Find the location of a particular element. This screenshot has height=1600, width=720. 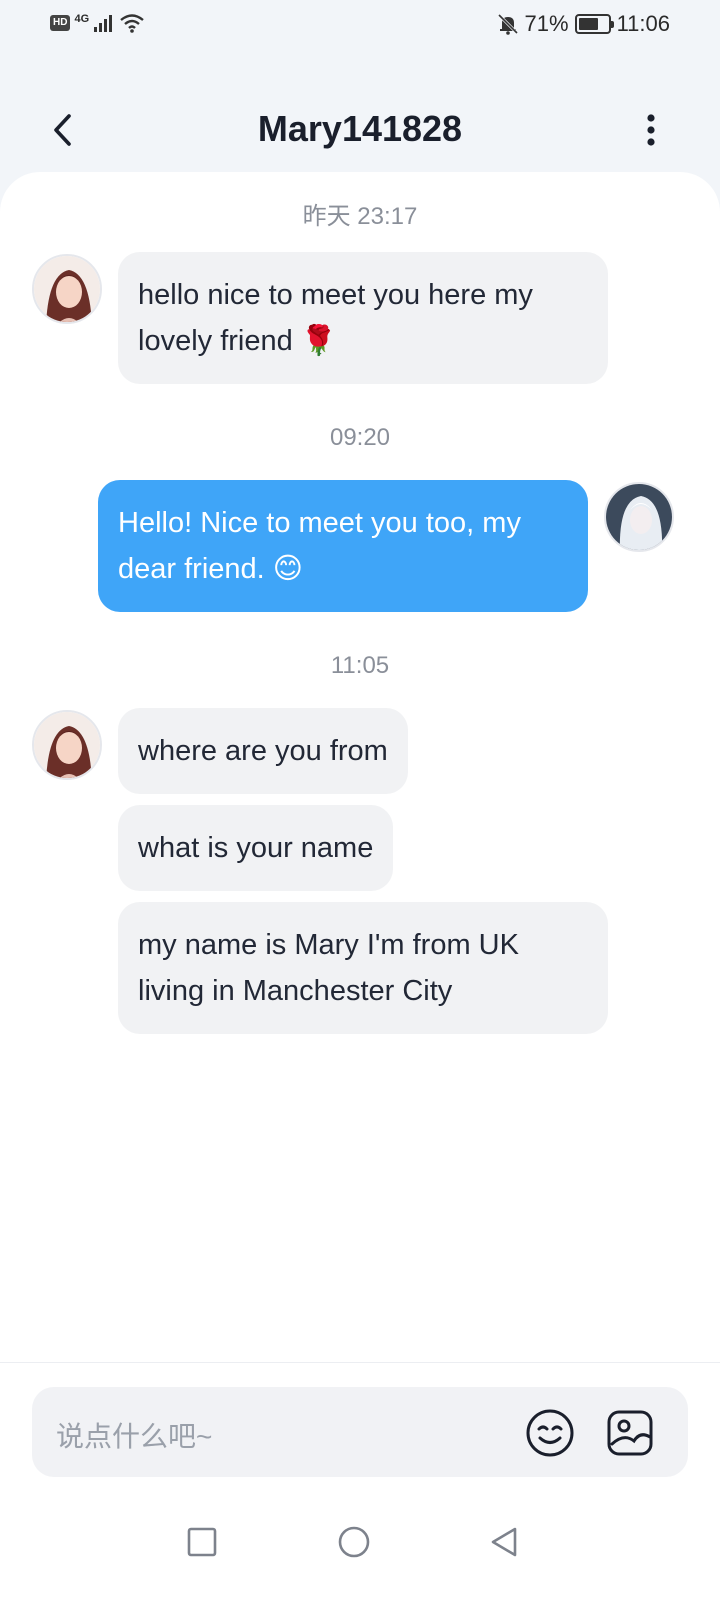

clock: 11:06 is located at coordinates (643, 23).